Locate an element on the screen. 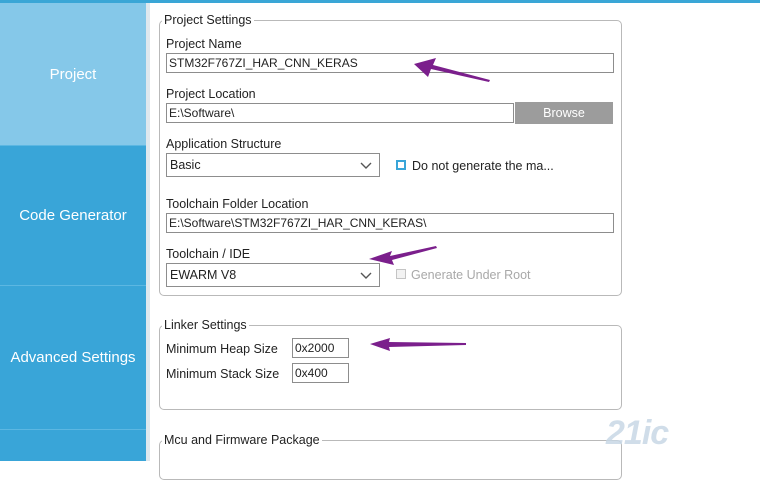  watermark-logo: 21ic is located at coordinates (637, 433).